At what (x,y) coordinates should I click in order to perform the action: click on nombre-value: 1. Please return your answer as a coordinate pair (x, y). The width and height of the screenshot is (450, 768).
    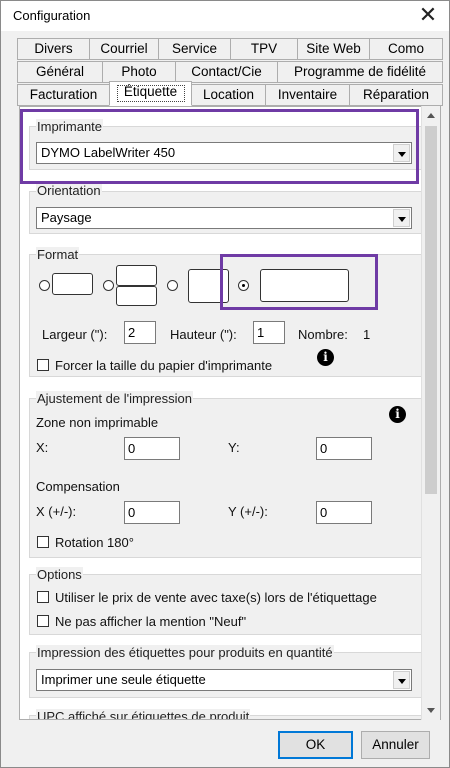
    Looking at the image, I should click on (367, 334).